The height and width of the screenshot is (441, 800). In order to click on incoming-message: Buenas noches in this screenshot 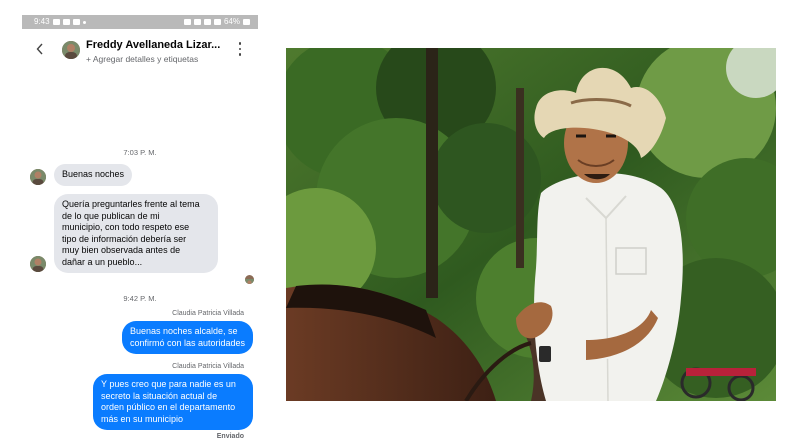, I will do `click(93, 175)`.